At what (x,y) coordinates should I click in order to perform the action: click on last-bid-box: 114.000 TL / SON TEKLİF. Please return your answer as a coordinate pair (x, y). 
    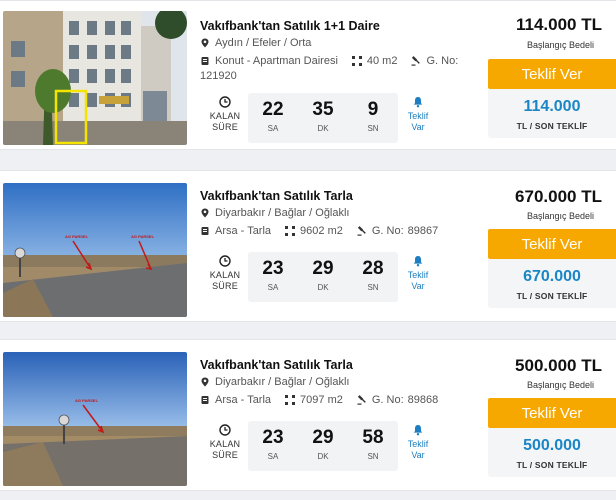
    Looking at the image, I should click on (552, 113).